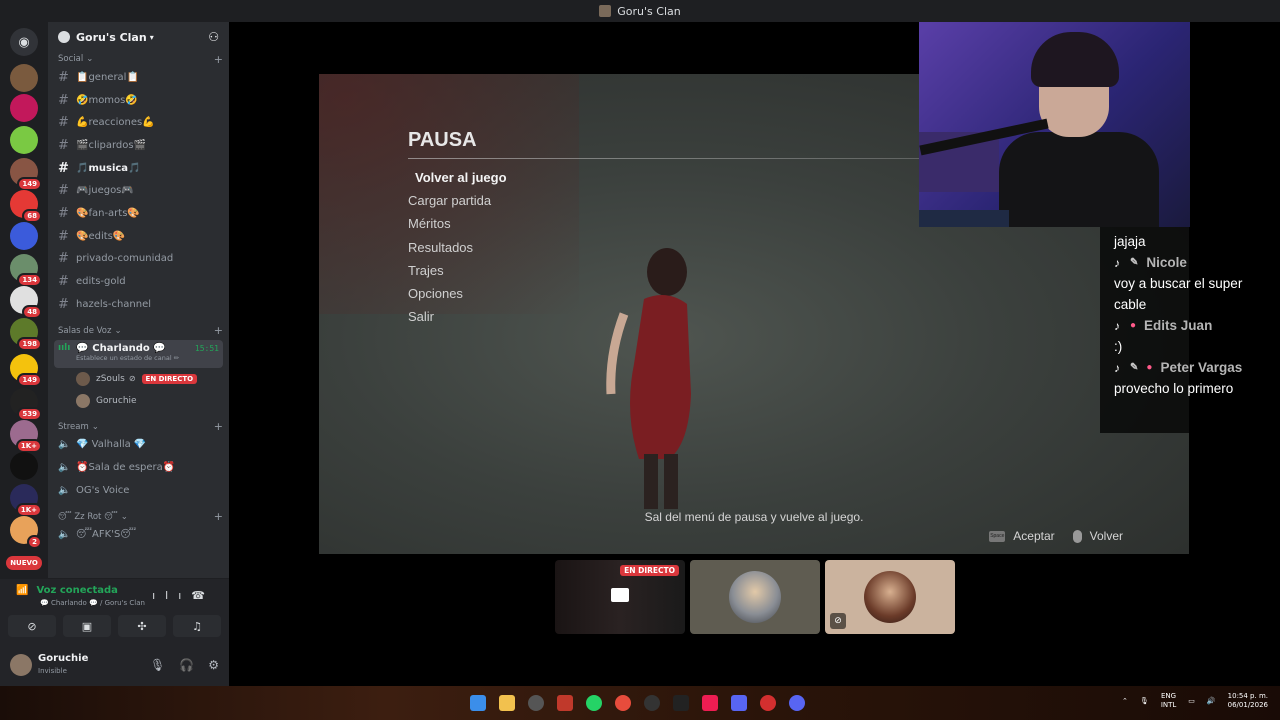  What do you see at coordinates (138, 77) in the screenshot?
I see `channel-general: # 📋general📋` at bounding box center [138, 77].